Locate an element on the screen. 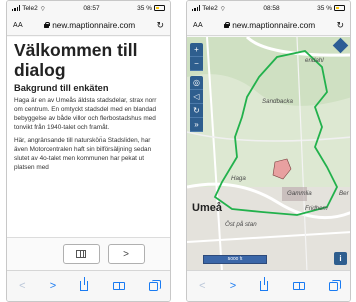 The height and width of the screenshot is (302, 356). status-bar: Tele2 ⌔ 08:57 35 % is located at coordinates (88, 8).